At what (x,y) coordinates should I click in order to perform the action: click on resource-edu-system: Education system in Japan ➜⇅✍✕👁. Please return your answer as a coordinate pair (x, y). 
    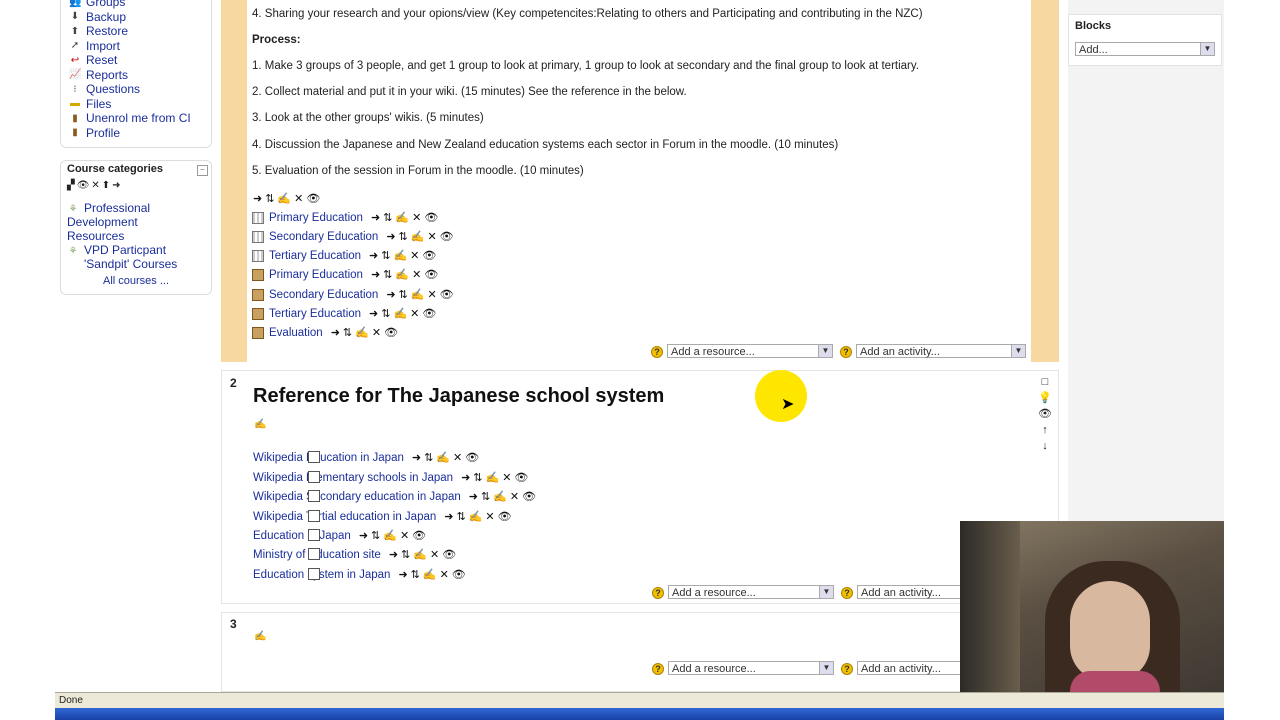
    Looking at the image, I should click on (361, 574).